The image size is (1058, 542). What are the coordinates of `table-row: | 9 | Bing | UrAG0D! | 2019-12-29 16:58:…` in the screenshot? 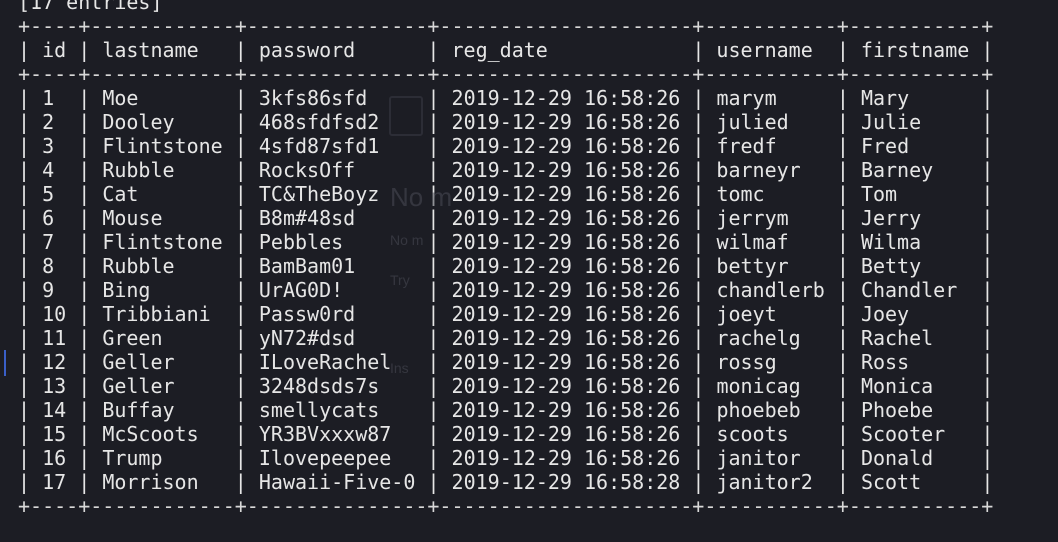 It's located at (506, 290).